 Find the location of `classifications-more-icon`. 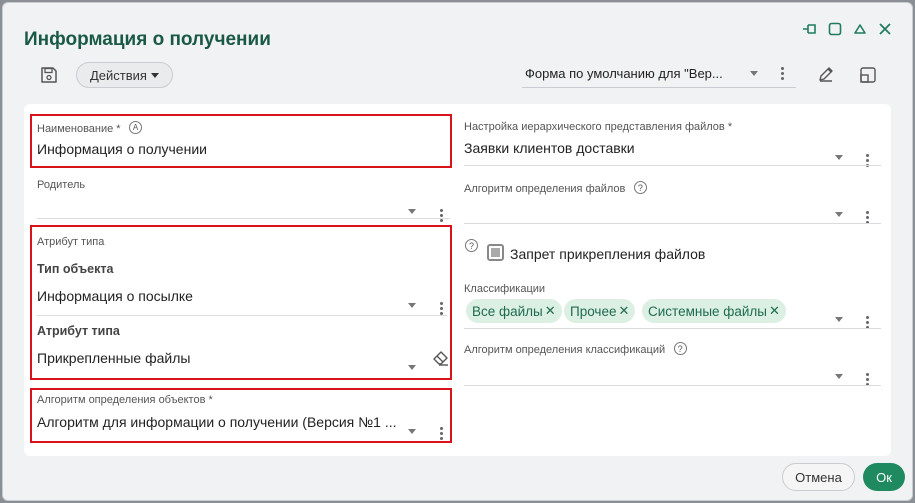

classifications-more-icon is located at coordinates (867, 317).